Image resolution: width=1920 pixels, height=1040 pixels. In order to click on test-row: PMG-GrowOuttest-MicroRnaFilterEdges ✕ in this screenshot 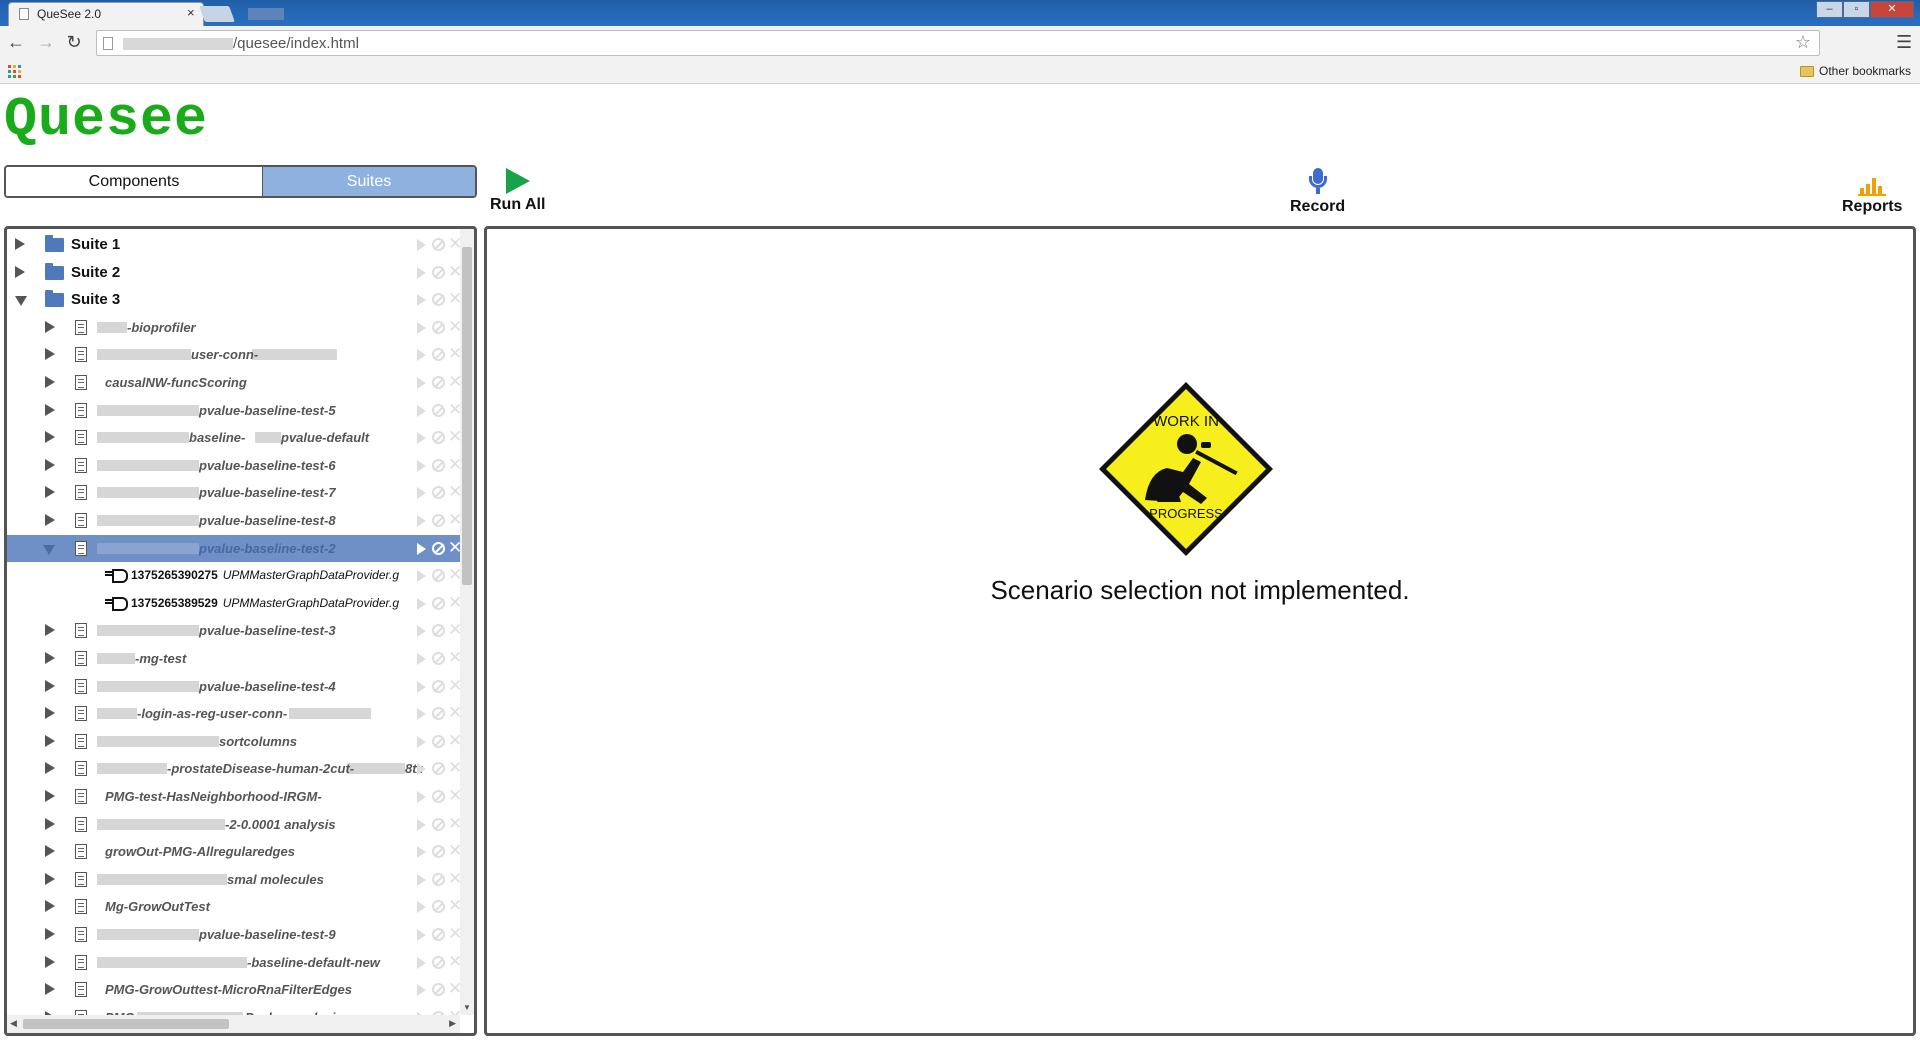, I will do `click(233, 989)`.